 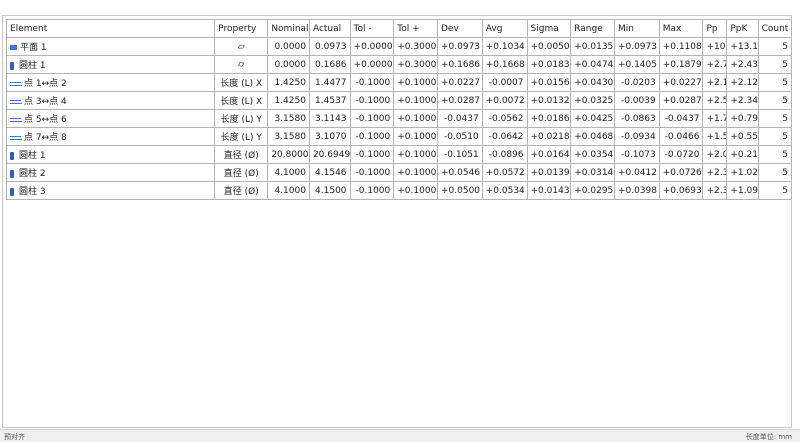 What do you see at coordinates (636, 118) in the screenshot?
I see `min-cell: -0.0863` at bounding box center [636, 118].